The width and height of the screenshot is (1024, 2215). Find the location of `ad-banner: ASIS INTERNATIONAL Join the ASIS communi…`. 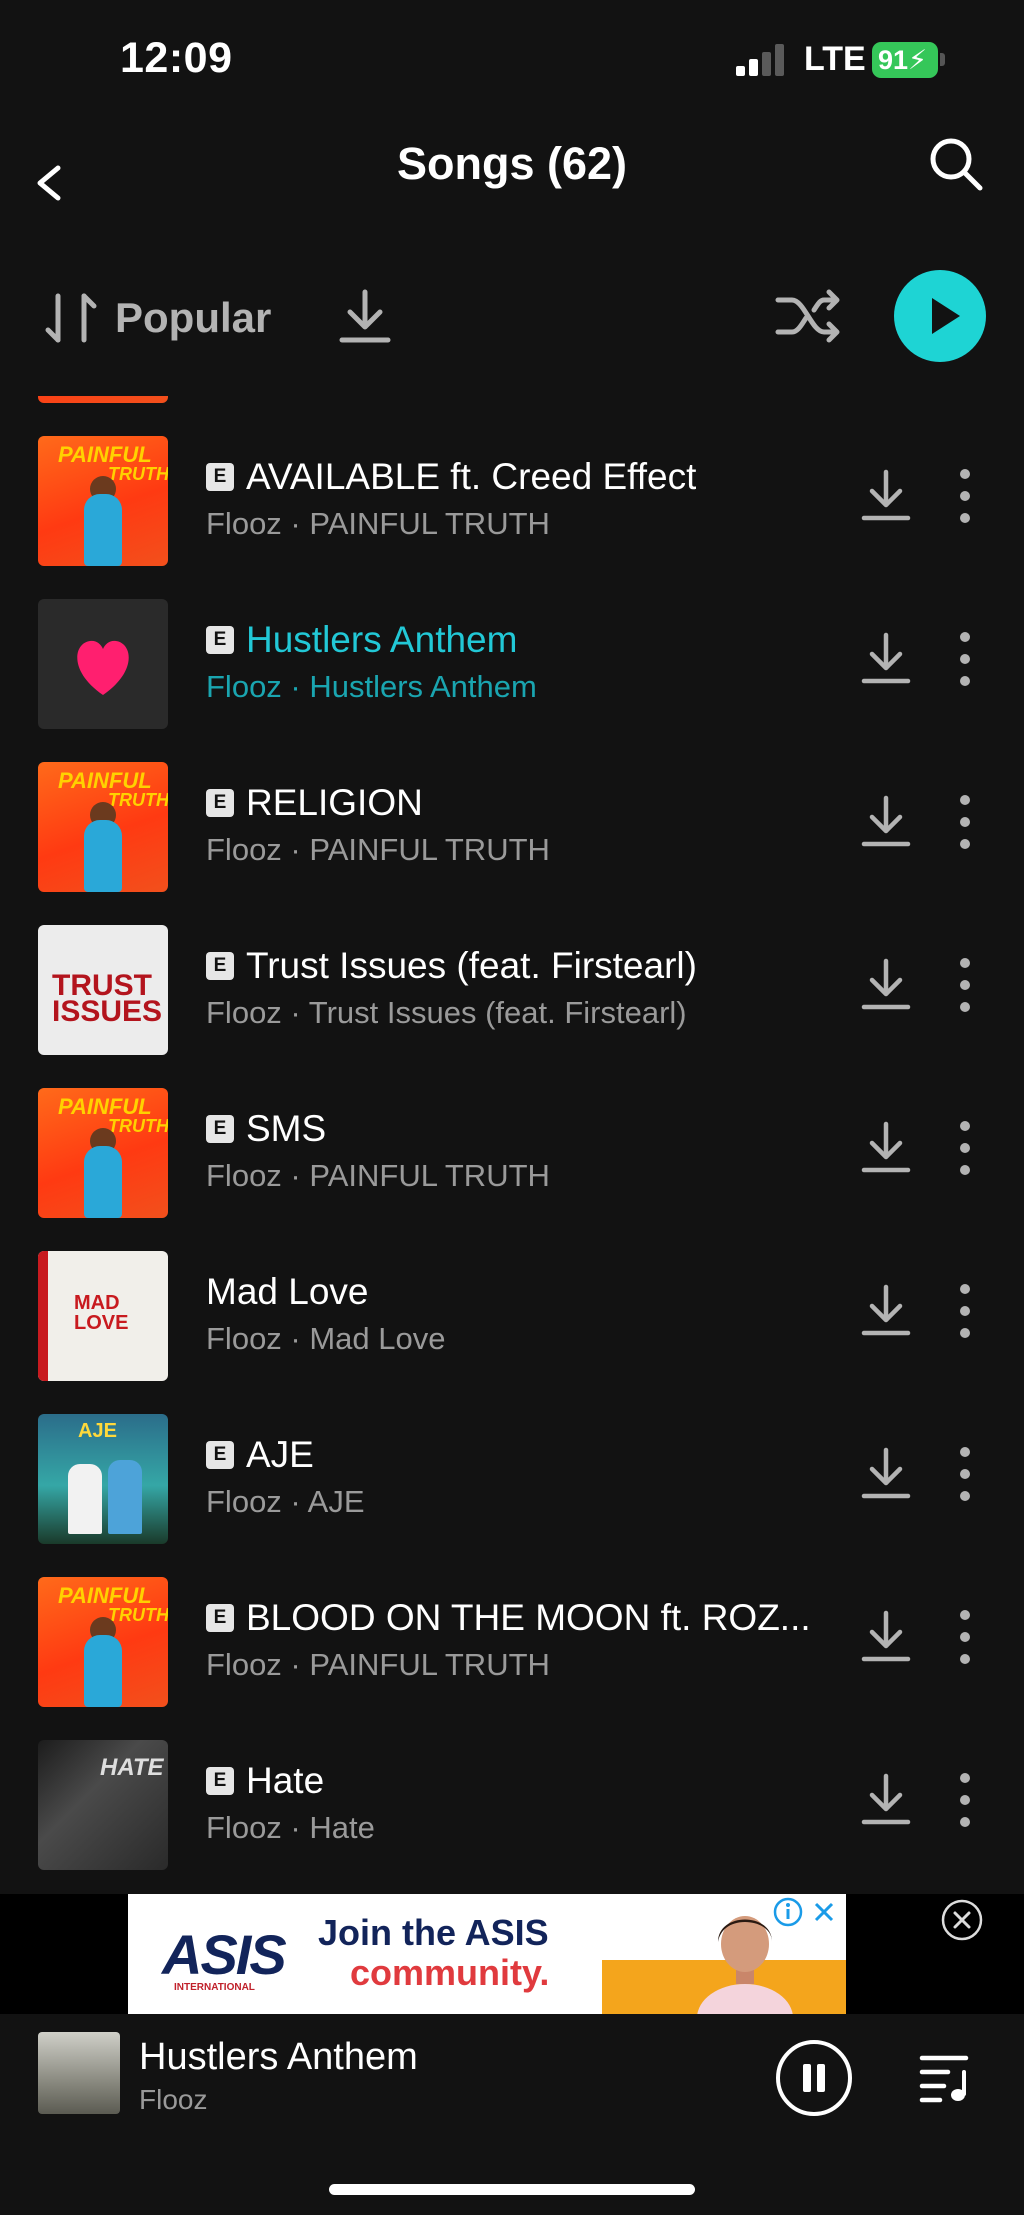

ad-banner: ASIS INTERNATIONAL Join the ASIS communi… is located at coordinates (487, 1954).